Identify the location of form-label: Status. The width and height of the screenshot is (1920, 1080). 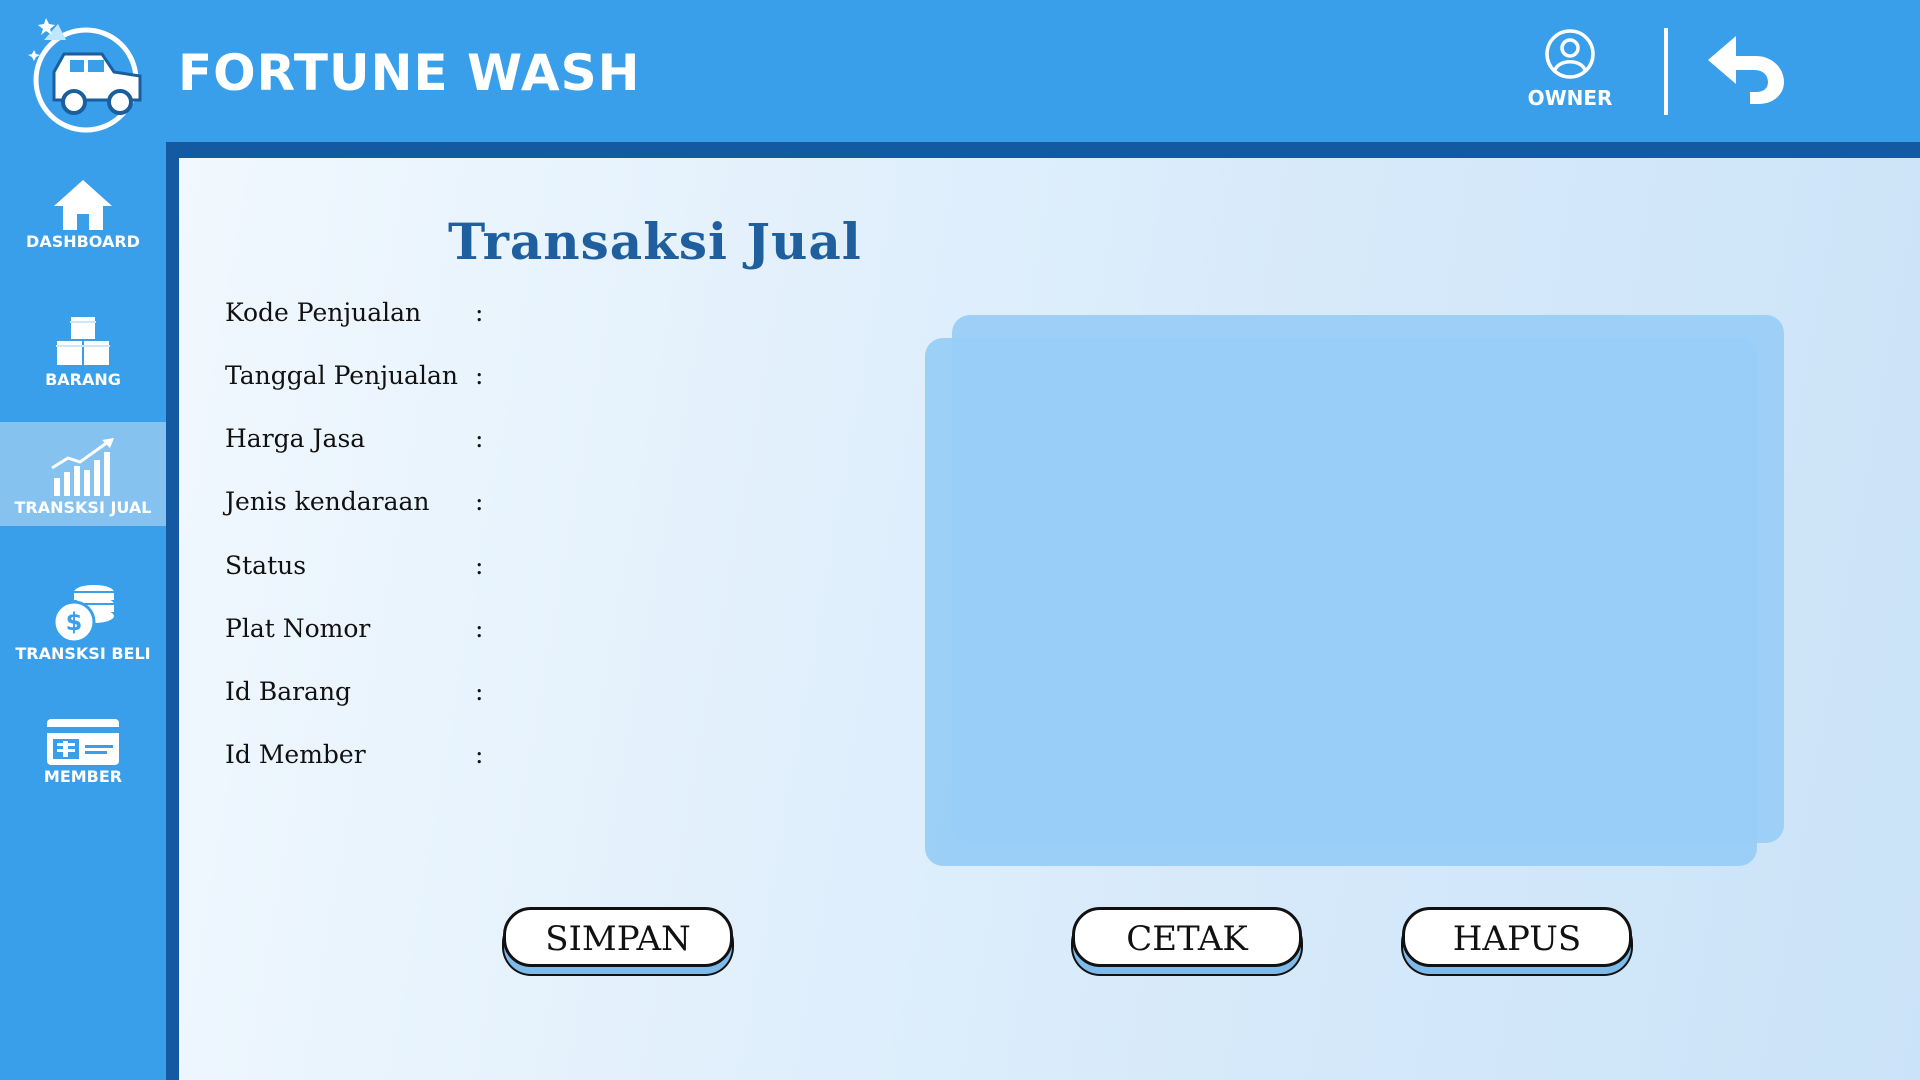
(266, 565).